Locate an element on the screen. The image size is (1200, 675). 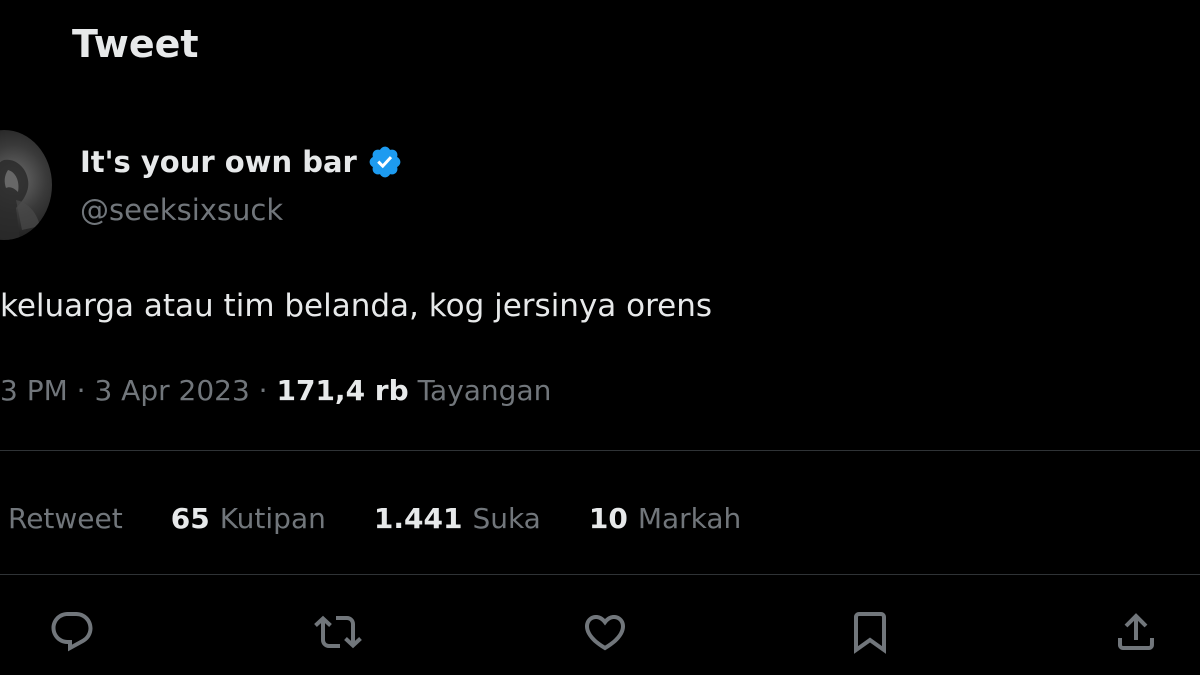
author-name-text: It's your own bar is located at coordinates (218, 162).